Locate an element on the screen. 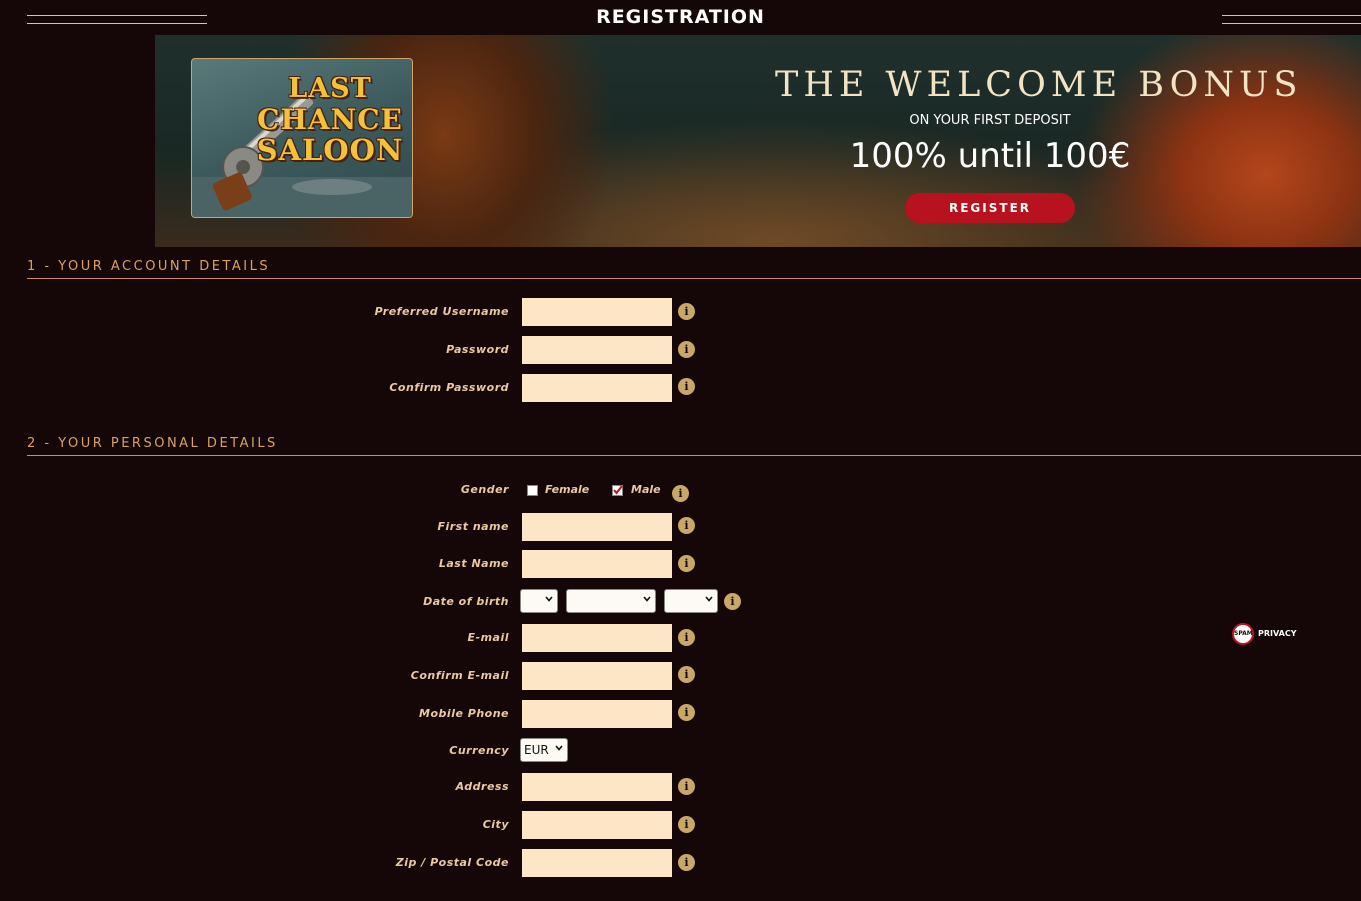  mobile-phone-label: Mobile Phone is located at coordinates (464, 713).